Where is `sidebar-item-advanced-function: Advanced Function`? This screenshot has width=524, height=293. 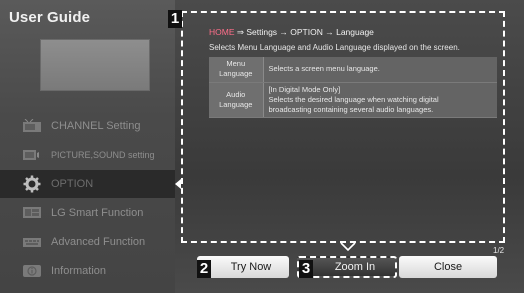
sidebar-item-advanced-function: Advanced Function is located at coordinates (87, 242).